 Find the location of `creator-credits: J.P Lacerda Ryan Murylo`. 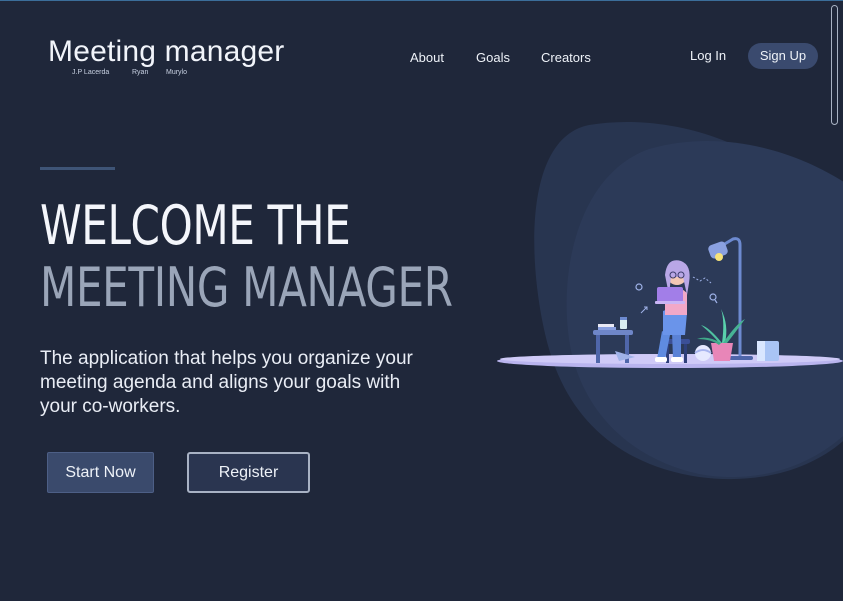

creator-credits: J.P Lacerda Ryan Murylo is located at coordinates (129, 72).